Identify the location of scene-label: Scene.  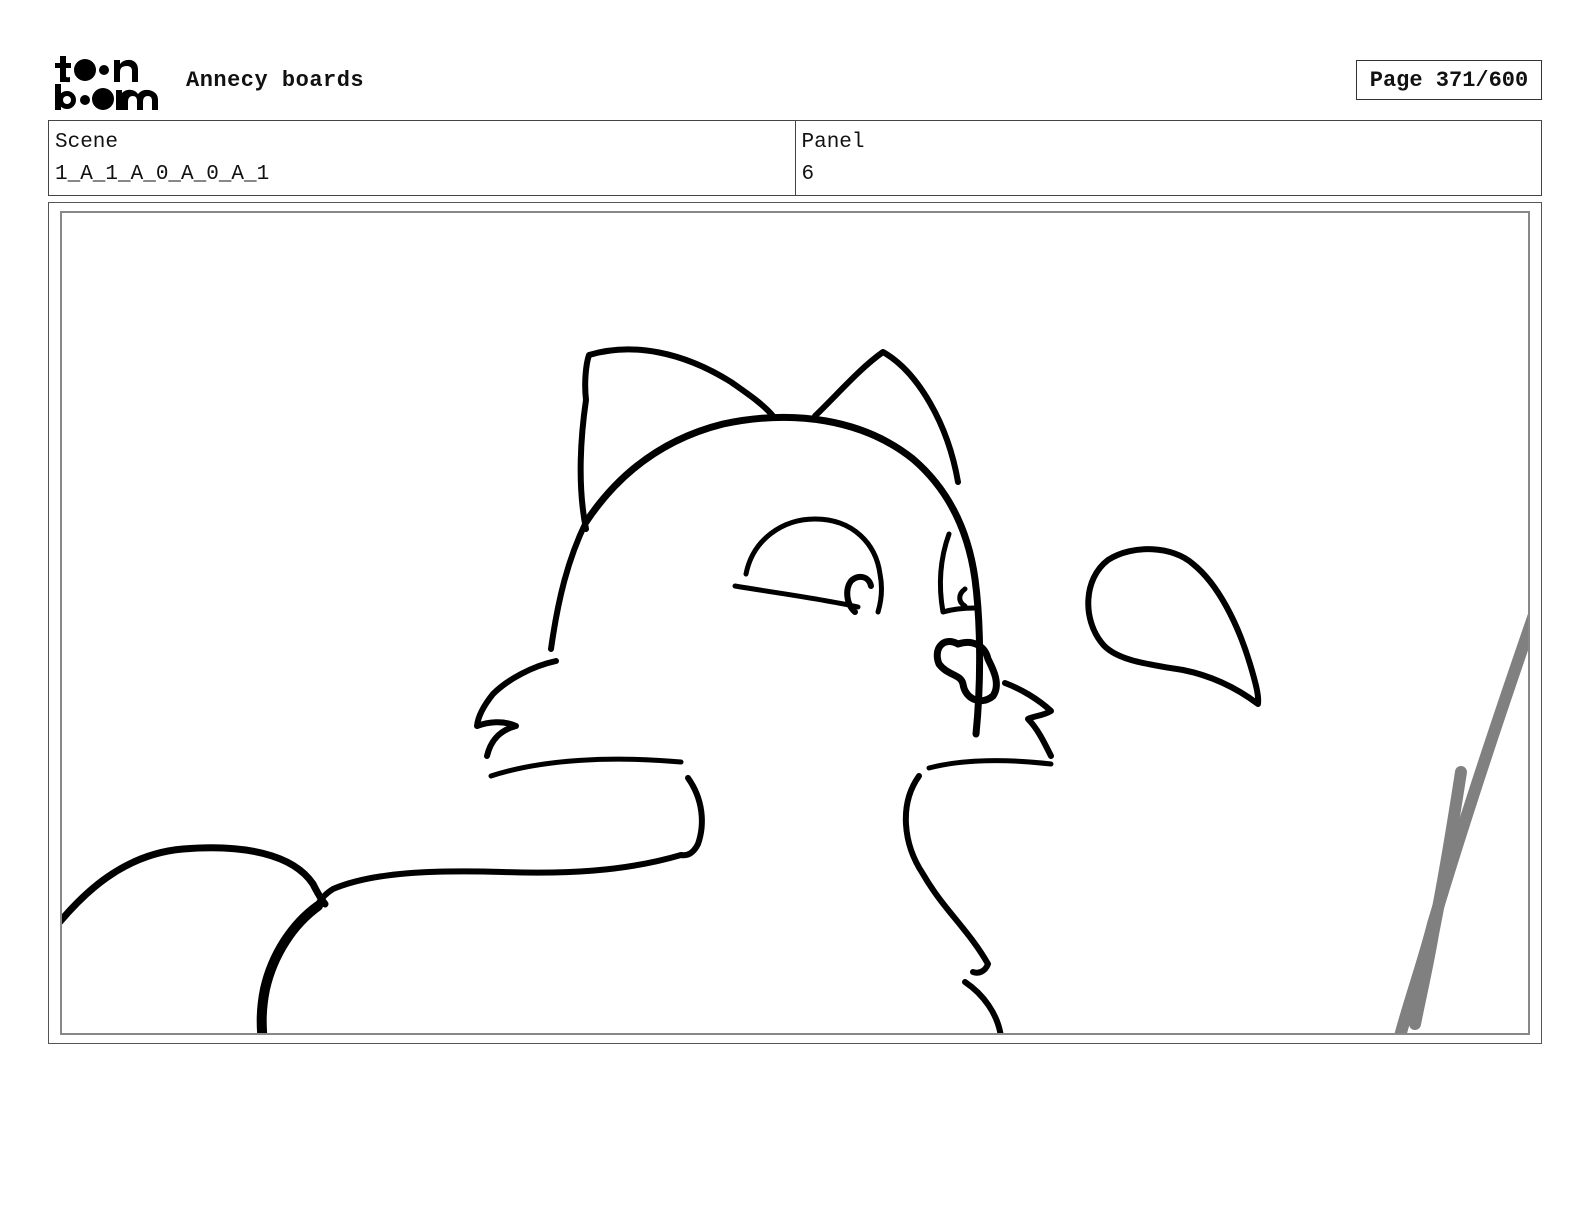
(87, 142).